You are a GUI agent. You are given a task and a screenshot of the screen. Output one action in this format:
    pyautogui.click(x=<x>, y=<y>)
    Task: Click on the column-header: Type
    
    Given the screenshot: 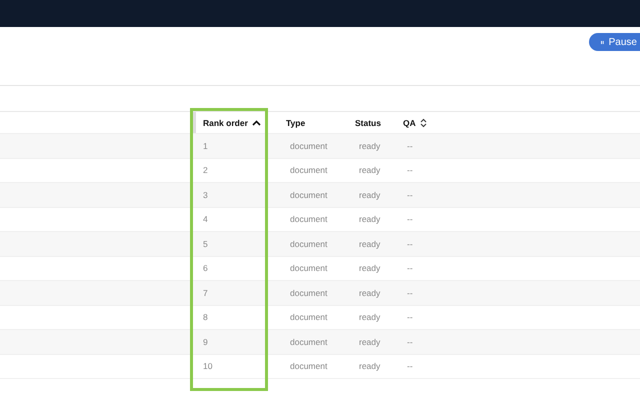 What is the action you would take?
    pyautogui.click(x=296, y=123)
    